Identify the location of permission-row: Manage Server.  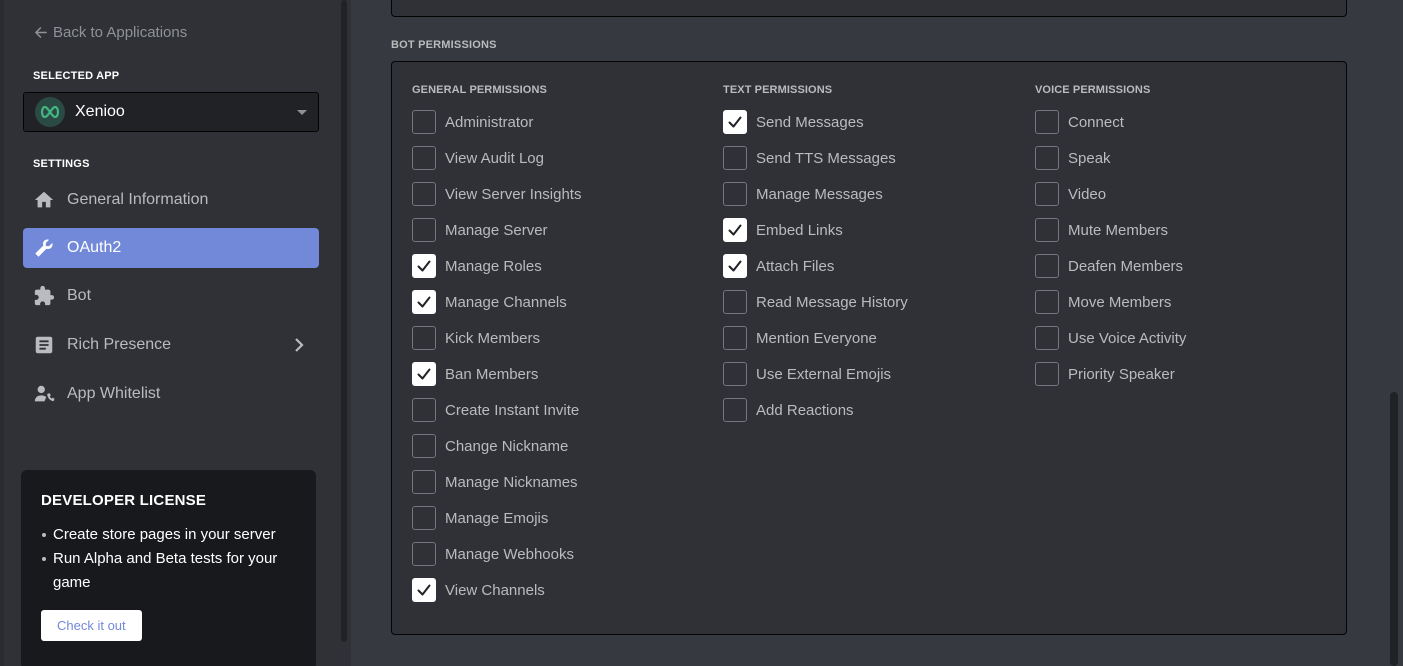
(562, 230).